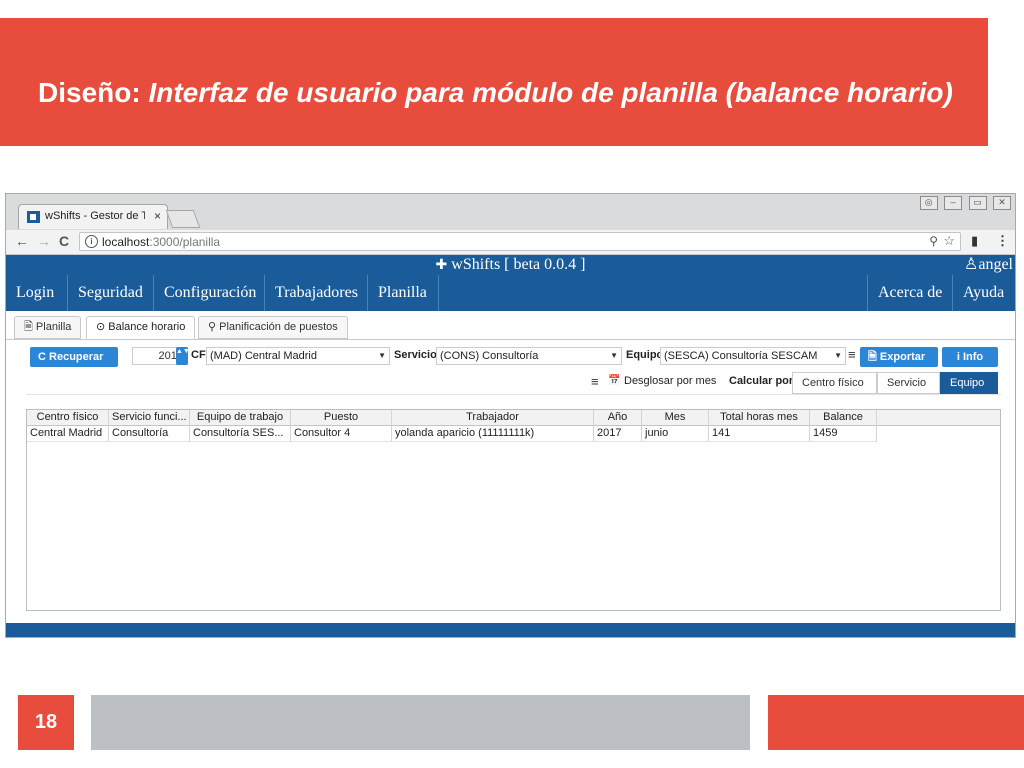 The width and height of the screenshot is (1024, 768). What do you see at coordinates (147, 327) in the screenshot?
I see `tab-balance-horario-label: Balance horario` at bounding box center [147, 327].